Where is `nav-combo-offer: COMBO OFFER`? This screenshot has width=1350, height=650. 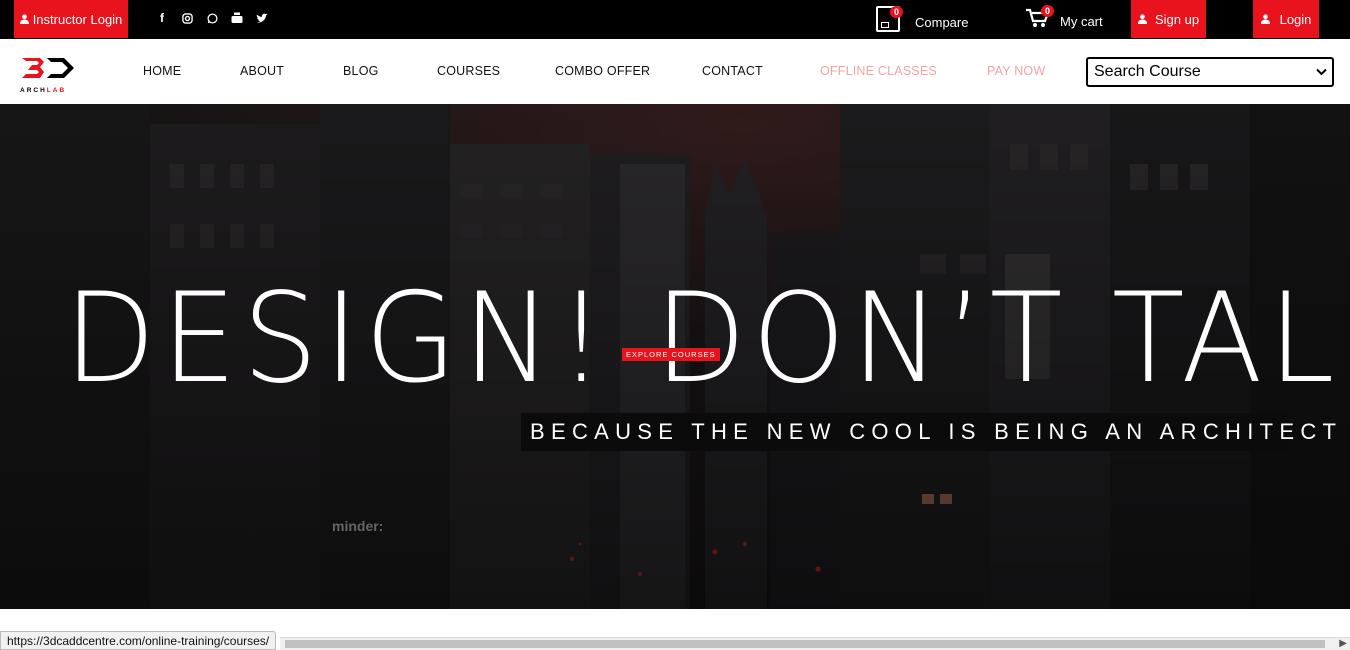
nav-combo-offer: COMBO OFFER is located at coordinates (602, 71).